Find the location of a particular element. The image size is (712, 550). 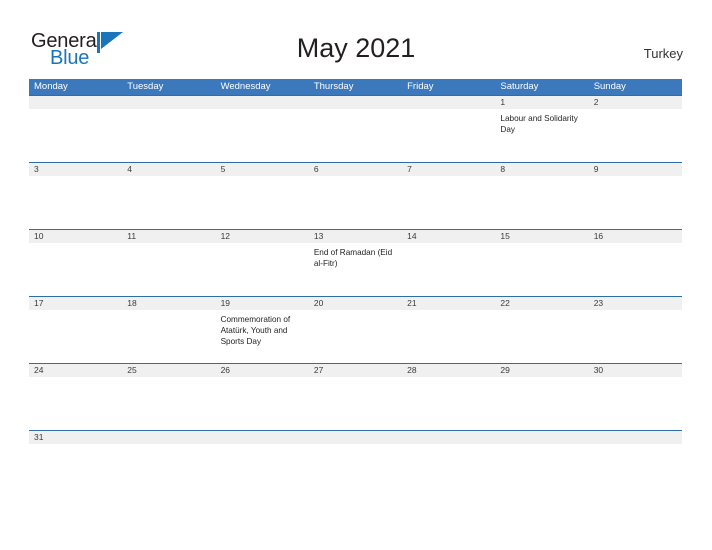

day-number: 30 is located at coordinates (635, 370).